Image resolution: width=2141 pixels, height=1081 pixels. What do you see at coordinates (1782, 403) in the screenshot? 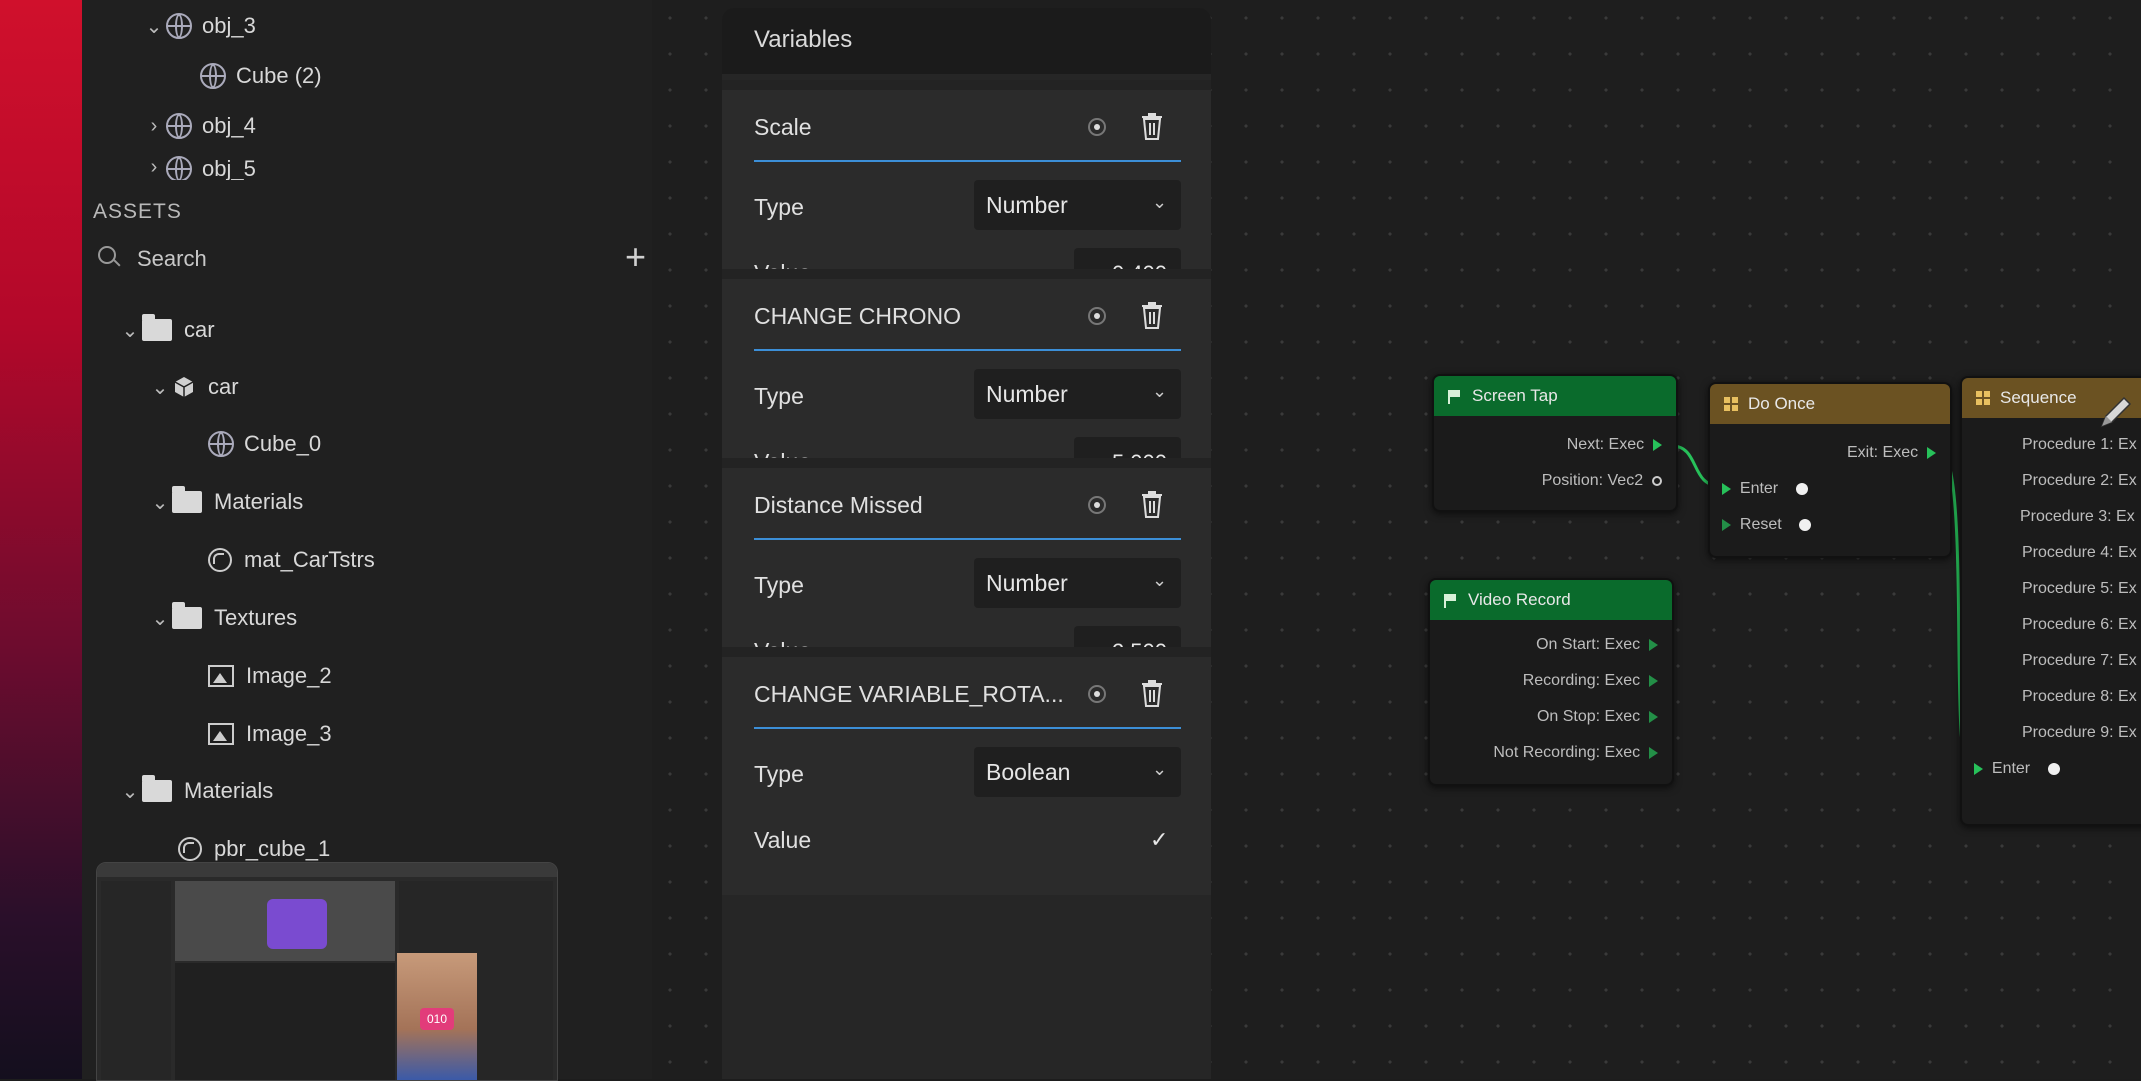
I see `node-title: Do Once` at bounding box center [1782, 403].